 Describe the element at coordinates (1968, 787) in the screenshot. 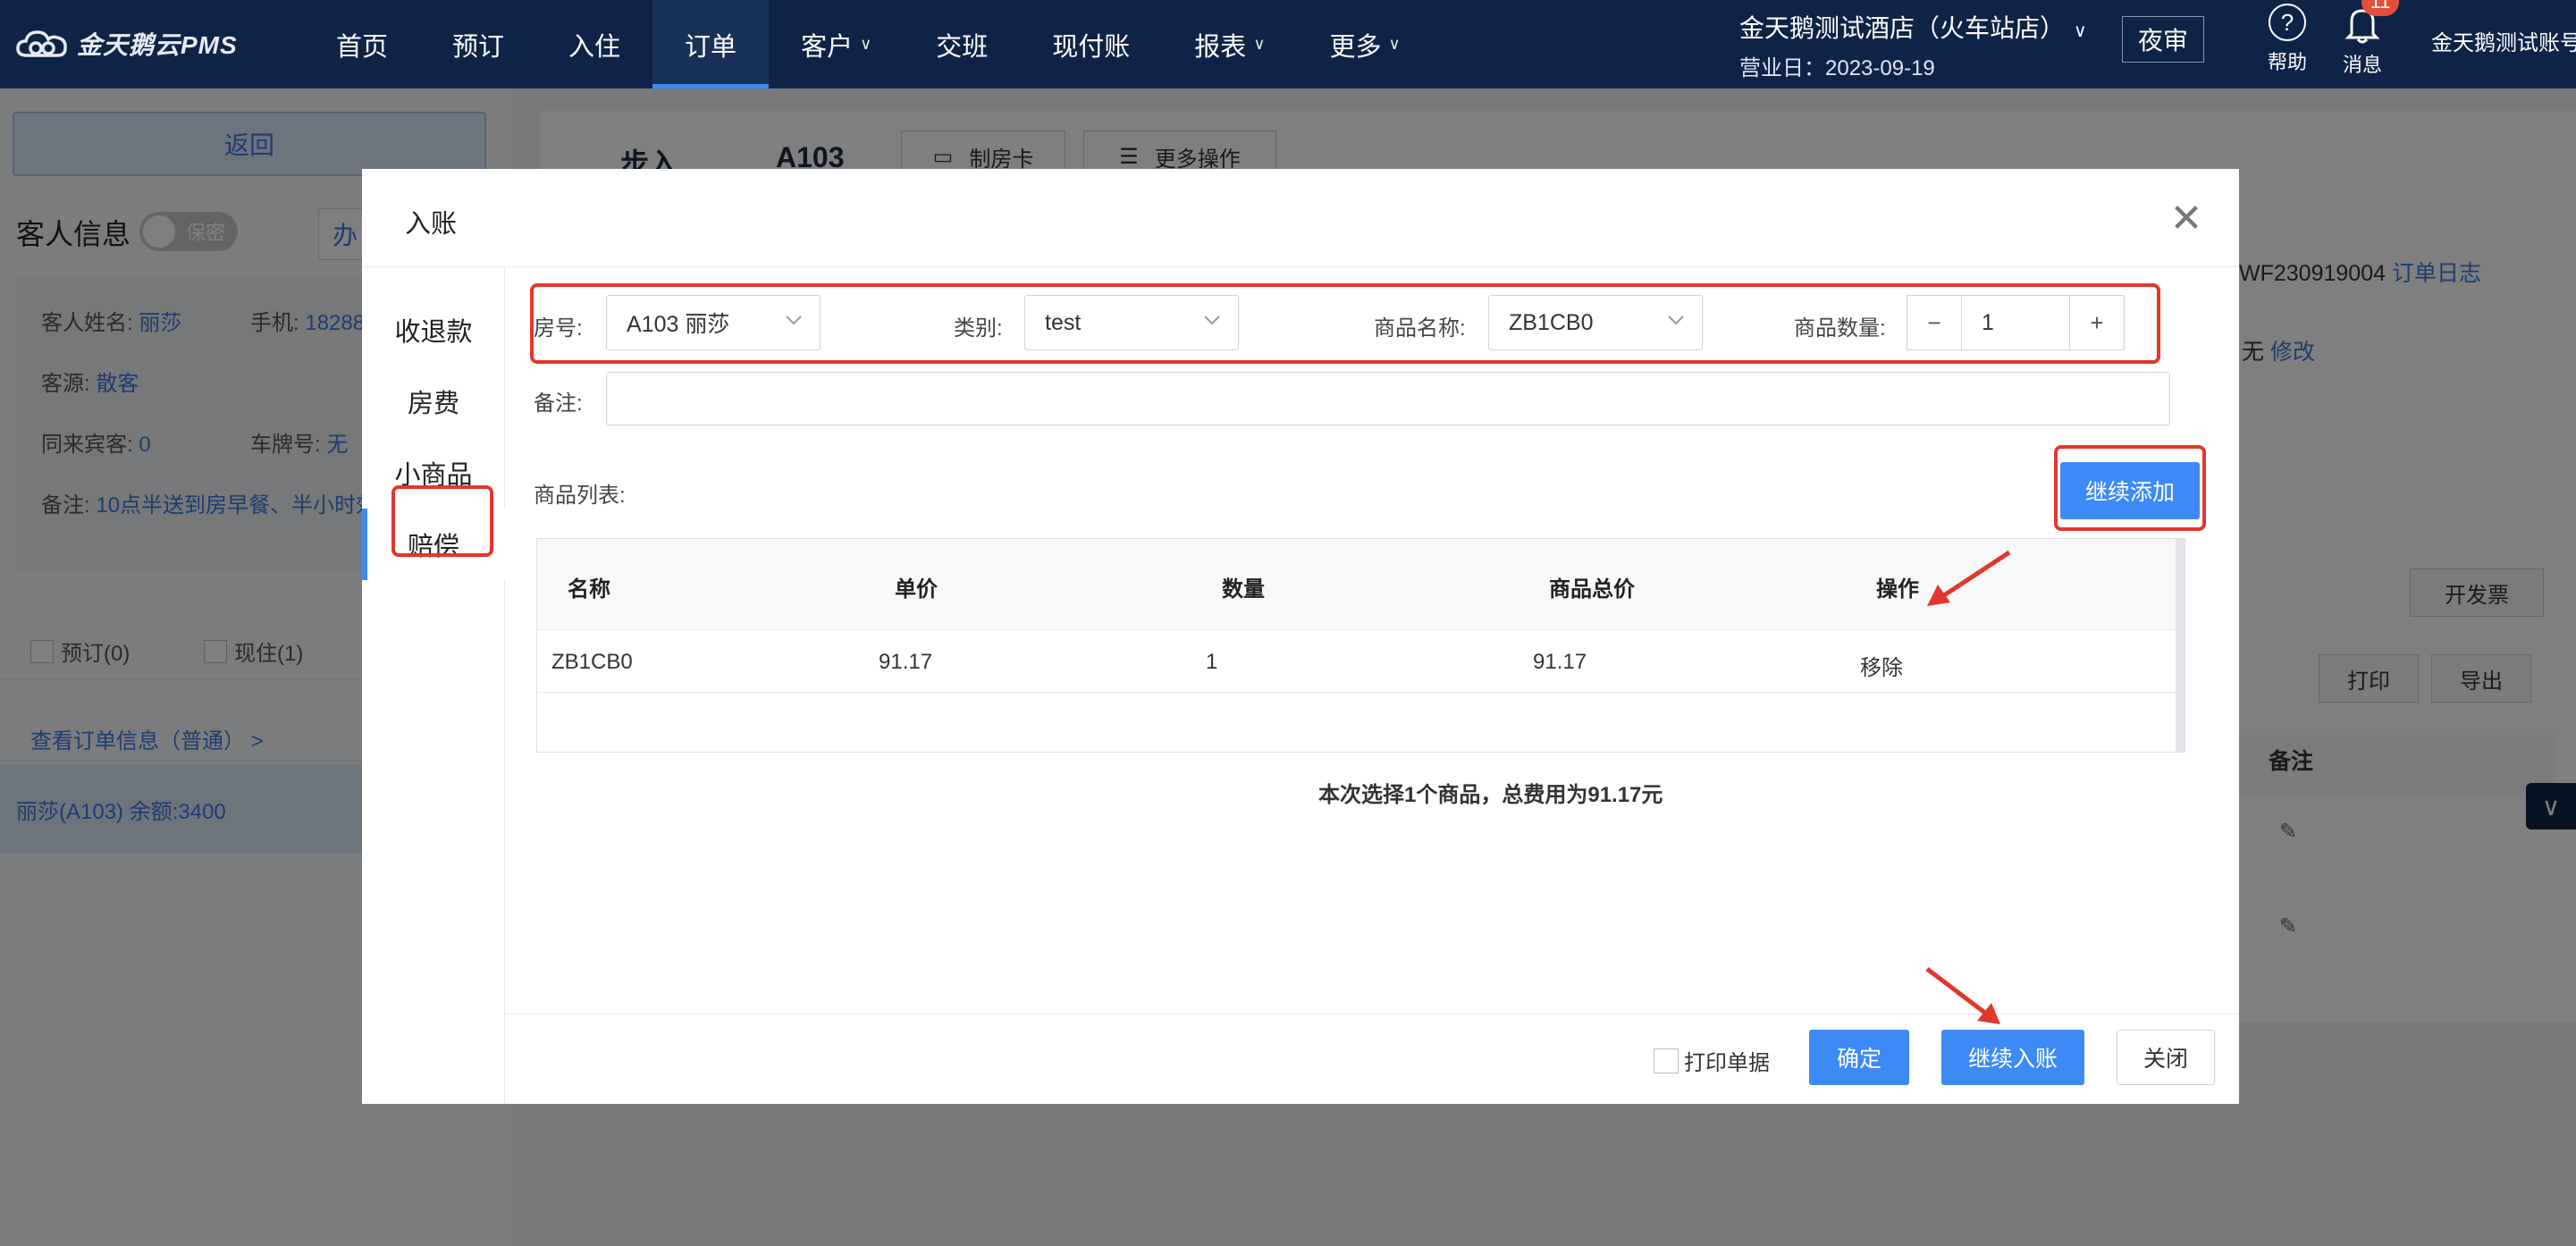

I see `annotation-arrows` at that location.